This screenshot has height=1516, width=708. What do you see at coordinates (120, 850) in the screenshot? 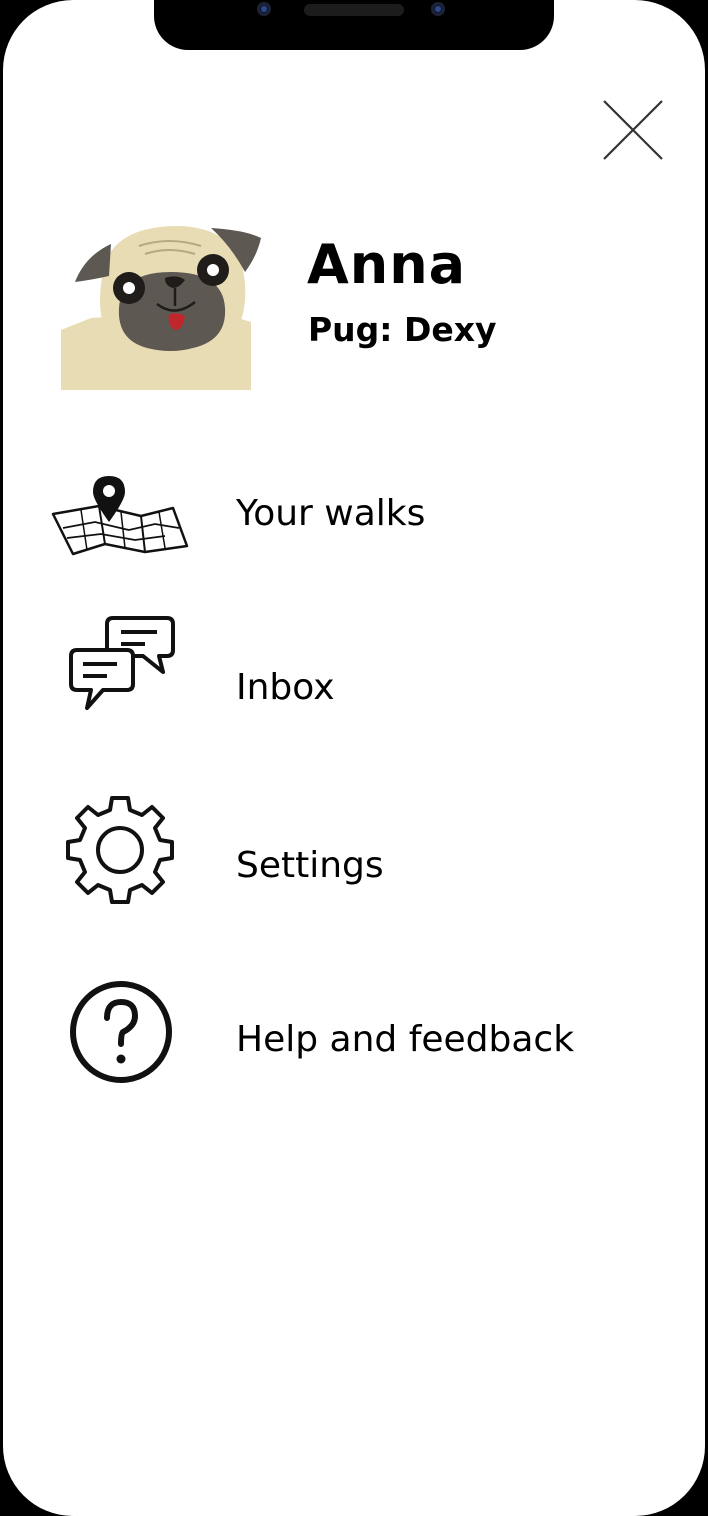
I see `gear-icon` at bounding box center [120, 850].